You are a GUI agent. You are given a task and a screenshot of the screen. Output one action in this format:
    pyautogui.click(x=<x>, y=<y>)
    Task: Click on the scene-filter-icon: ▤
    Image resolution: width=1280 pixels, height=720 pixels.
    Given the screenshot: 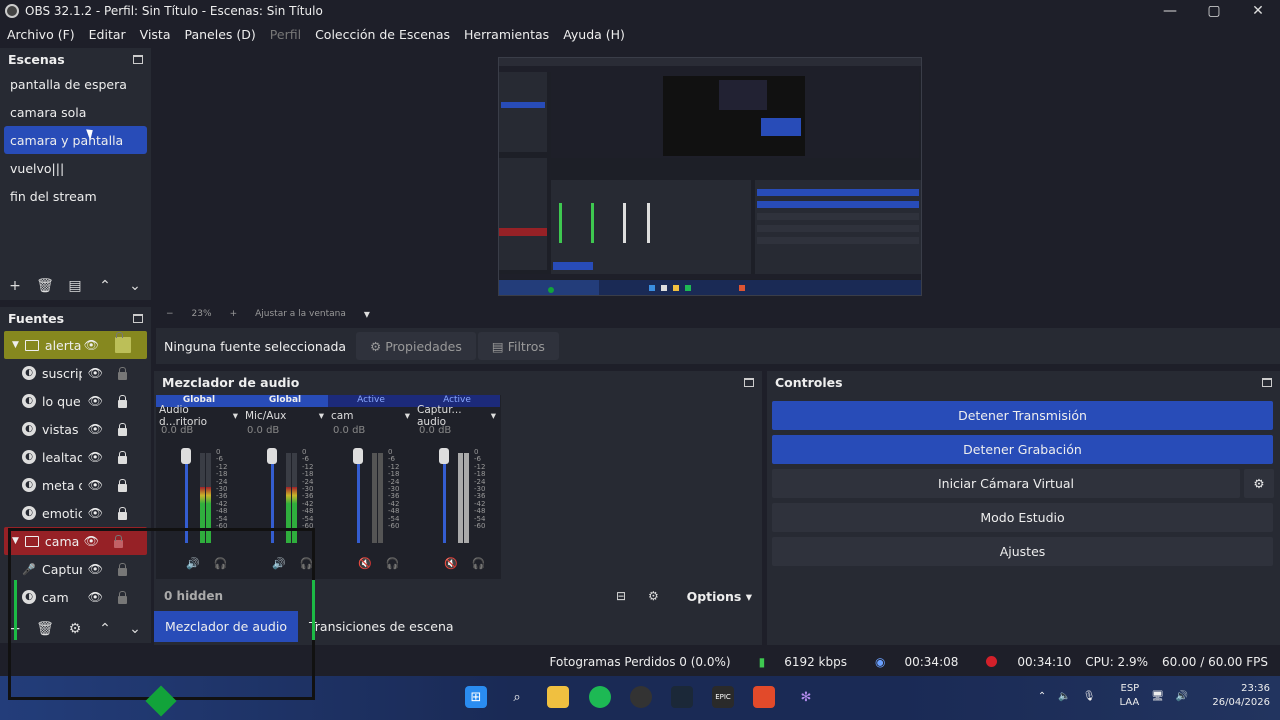 What is the action you would take?
    pyautogui.click(x=75, y=286)
    